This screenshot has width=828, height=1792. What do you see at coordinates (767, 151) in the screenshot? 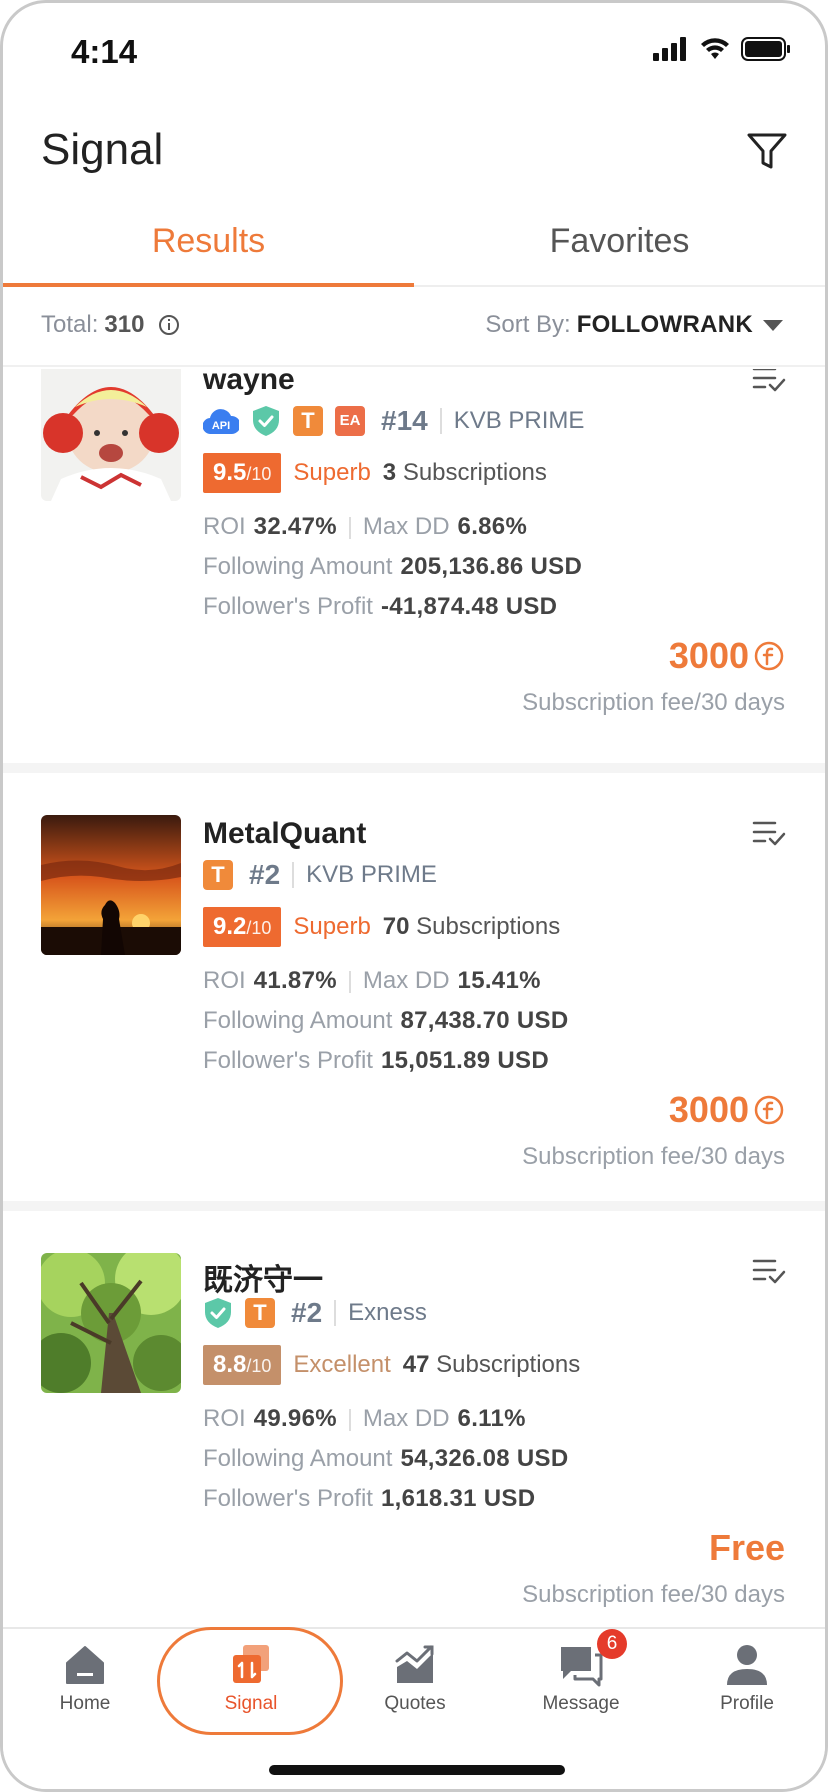
I see `filter-icon` at bounding box center [767, 151].